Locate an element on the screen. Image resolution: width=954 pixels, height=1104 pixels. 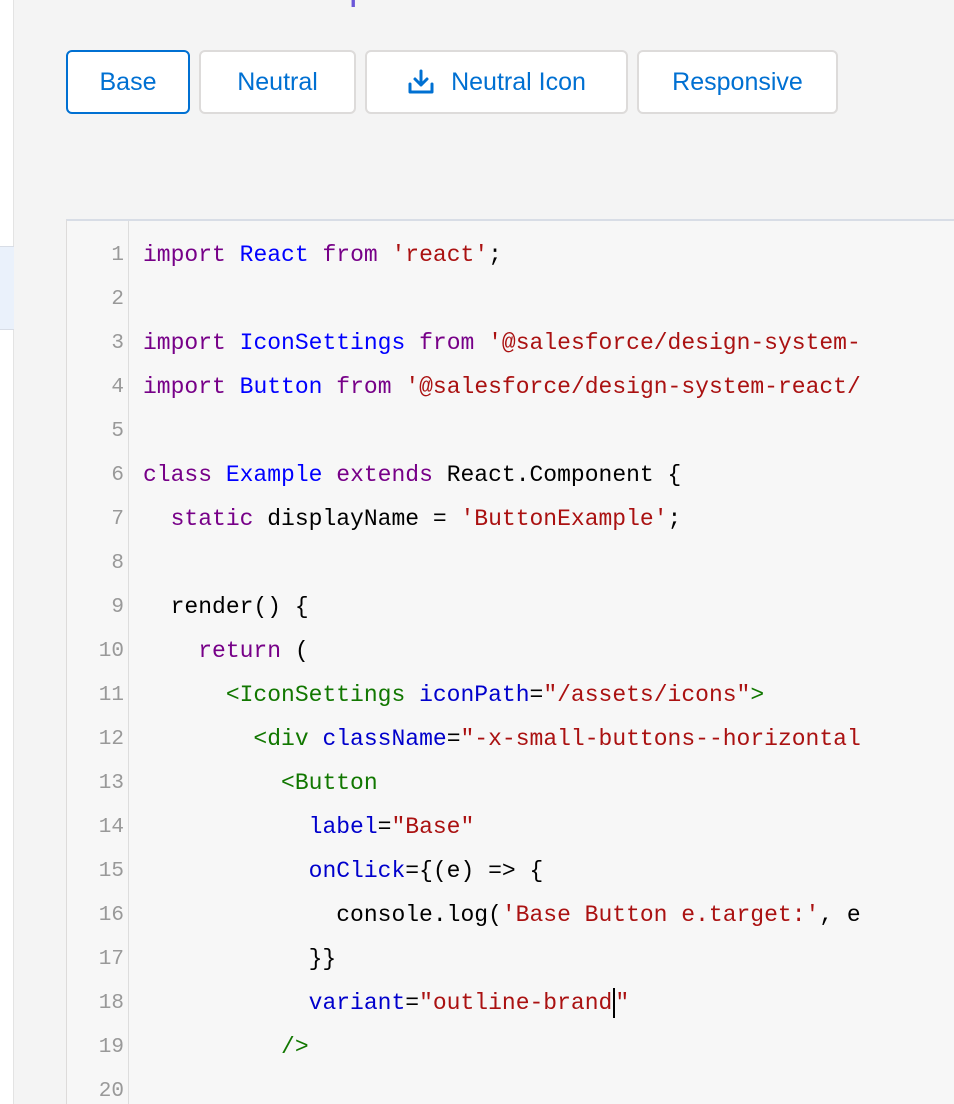
code-token: 'react' is located at coordinates (440, 255).